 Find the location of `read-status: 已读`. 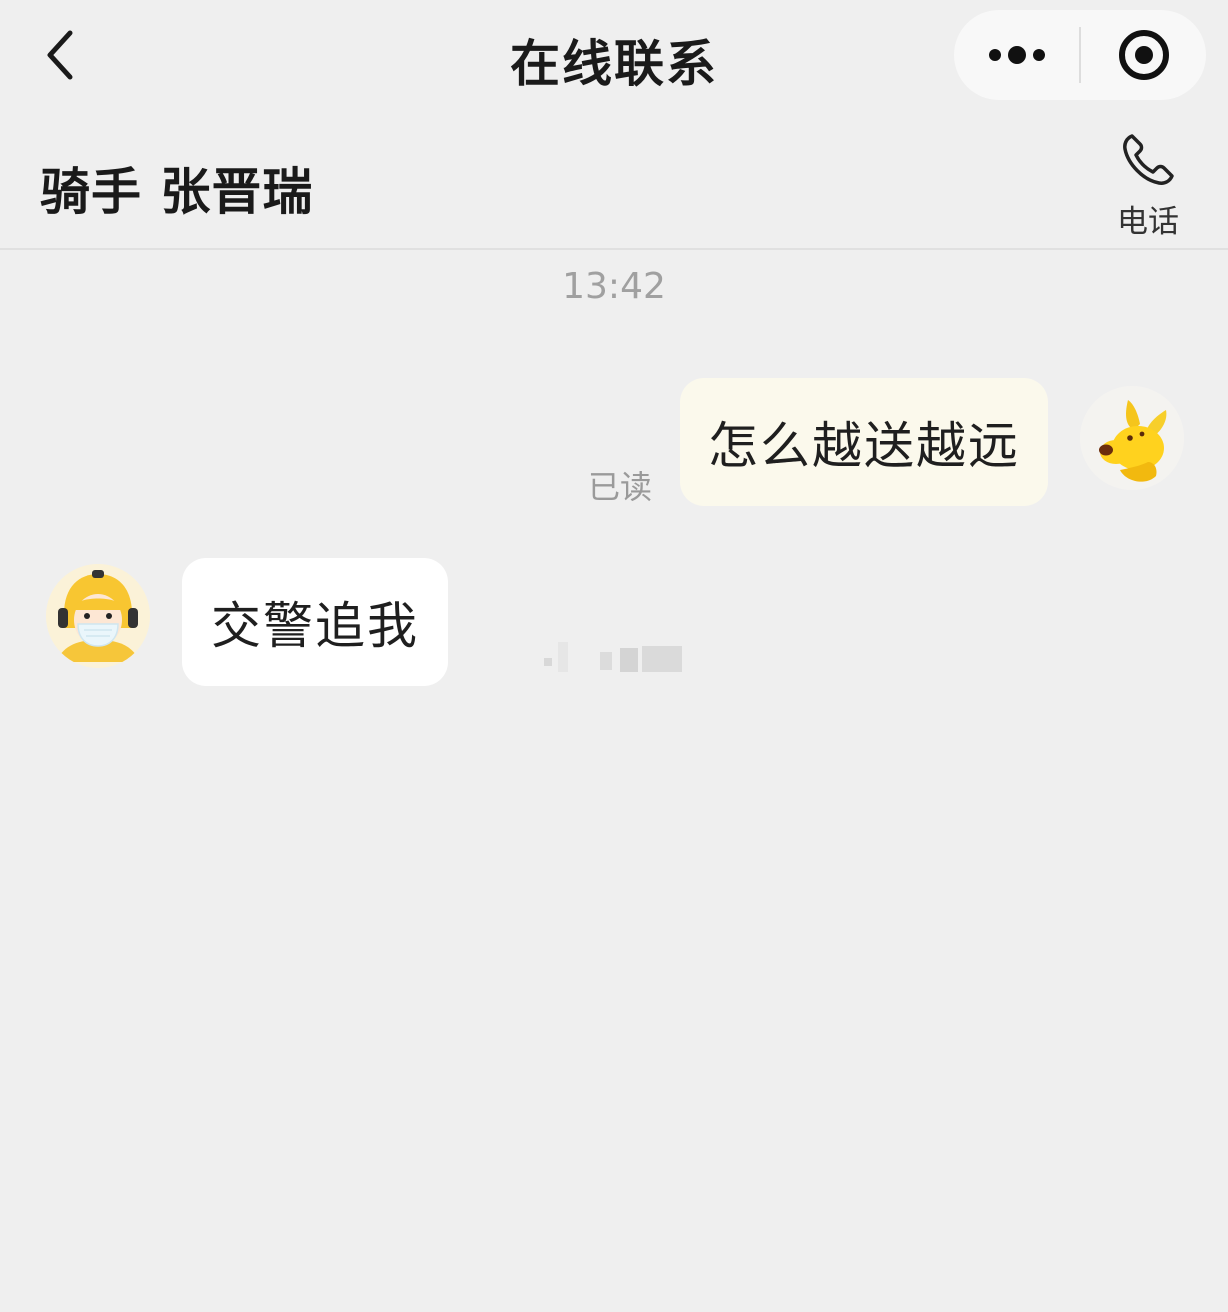

read-status: 已读 is located at coordinates (620, 487).